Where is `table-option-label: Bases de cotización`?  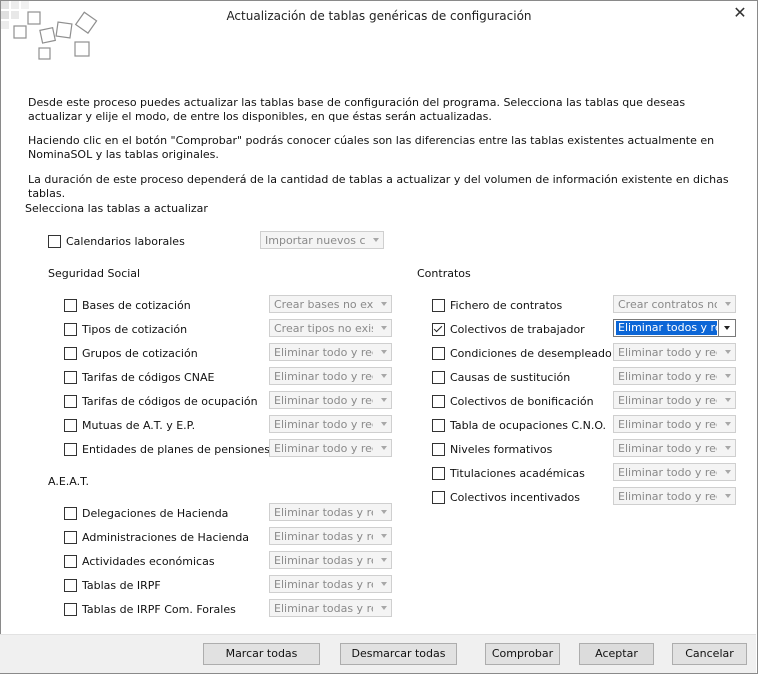
table-option-label: Bases de cotización is located at coordinates (136, 305).